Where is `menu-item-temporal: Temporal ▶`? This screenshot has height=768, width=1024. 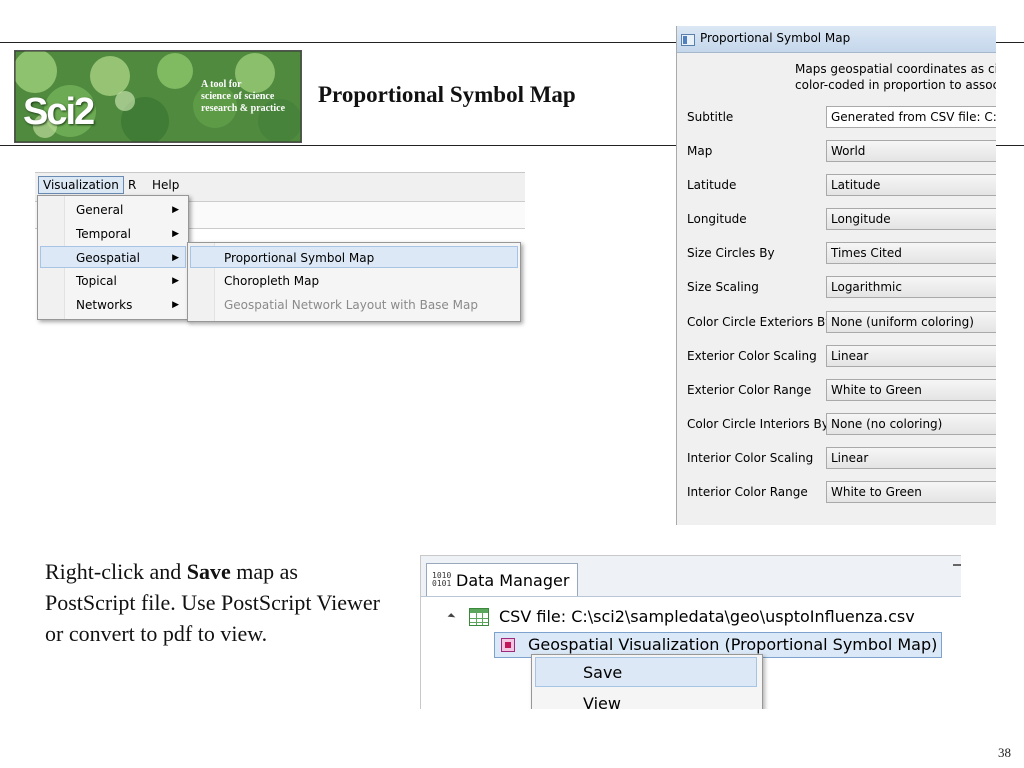
menu-item-temporal: Temporal ▶ is located at coordinates (113, 234).